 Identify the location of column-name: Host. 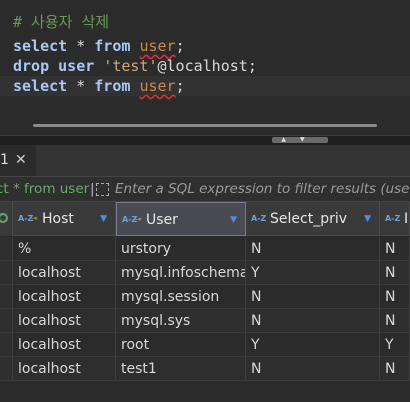
(58, 219).